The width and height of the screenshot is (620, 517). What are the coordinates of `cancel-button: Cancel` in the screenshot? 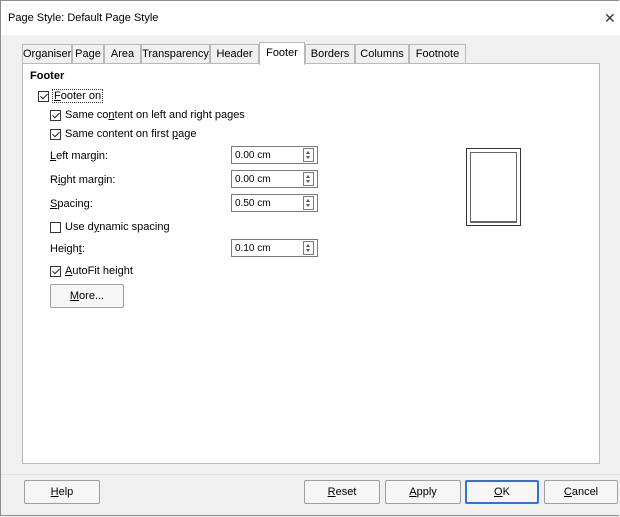 It's located at (581, 492).